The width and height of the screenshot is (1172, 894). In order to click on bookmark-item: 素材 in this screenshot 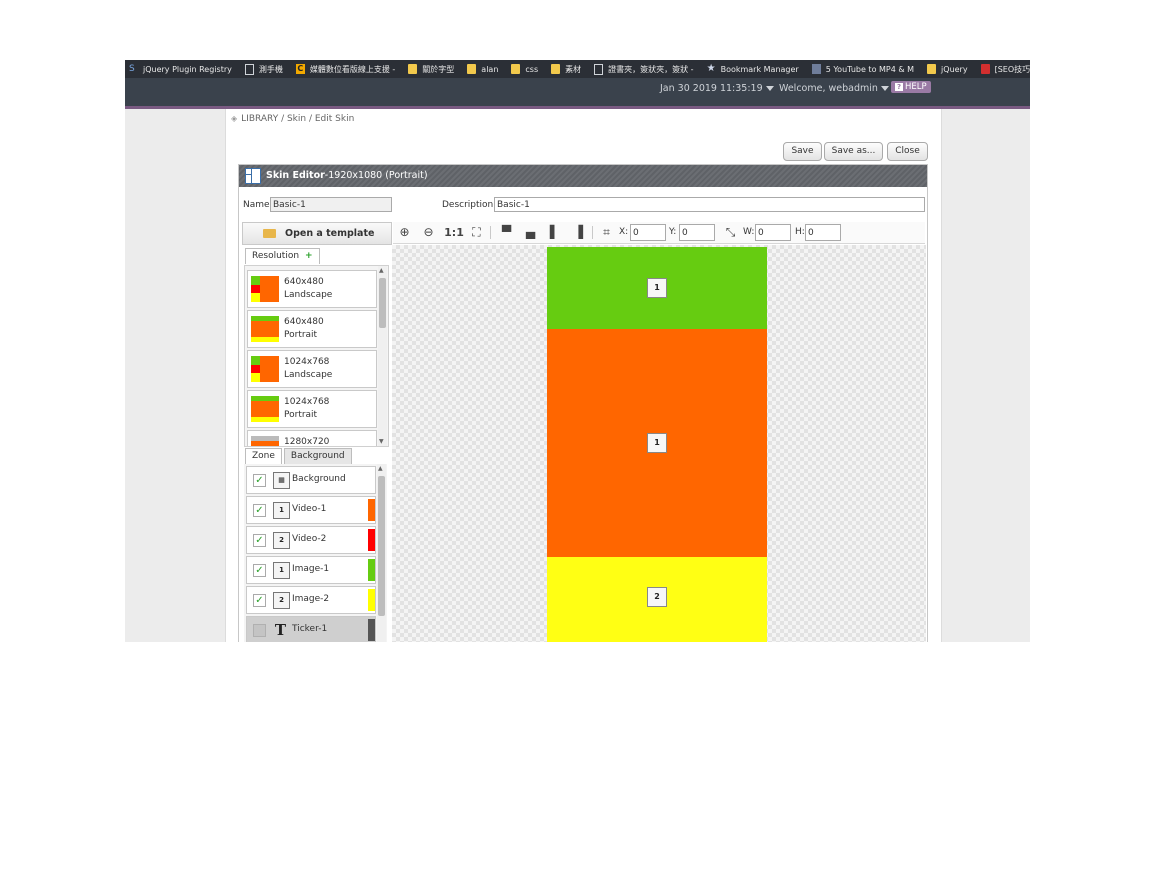, I will do `click(564, 69)`.